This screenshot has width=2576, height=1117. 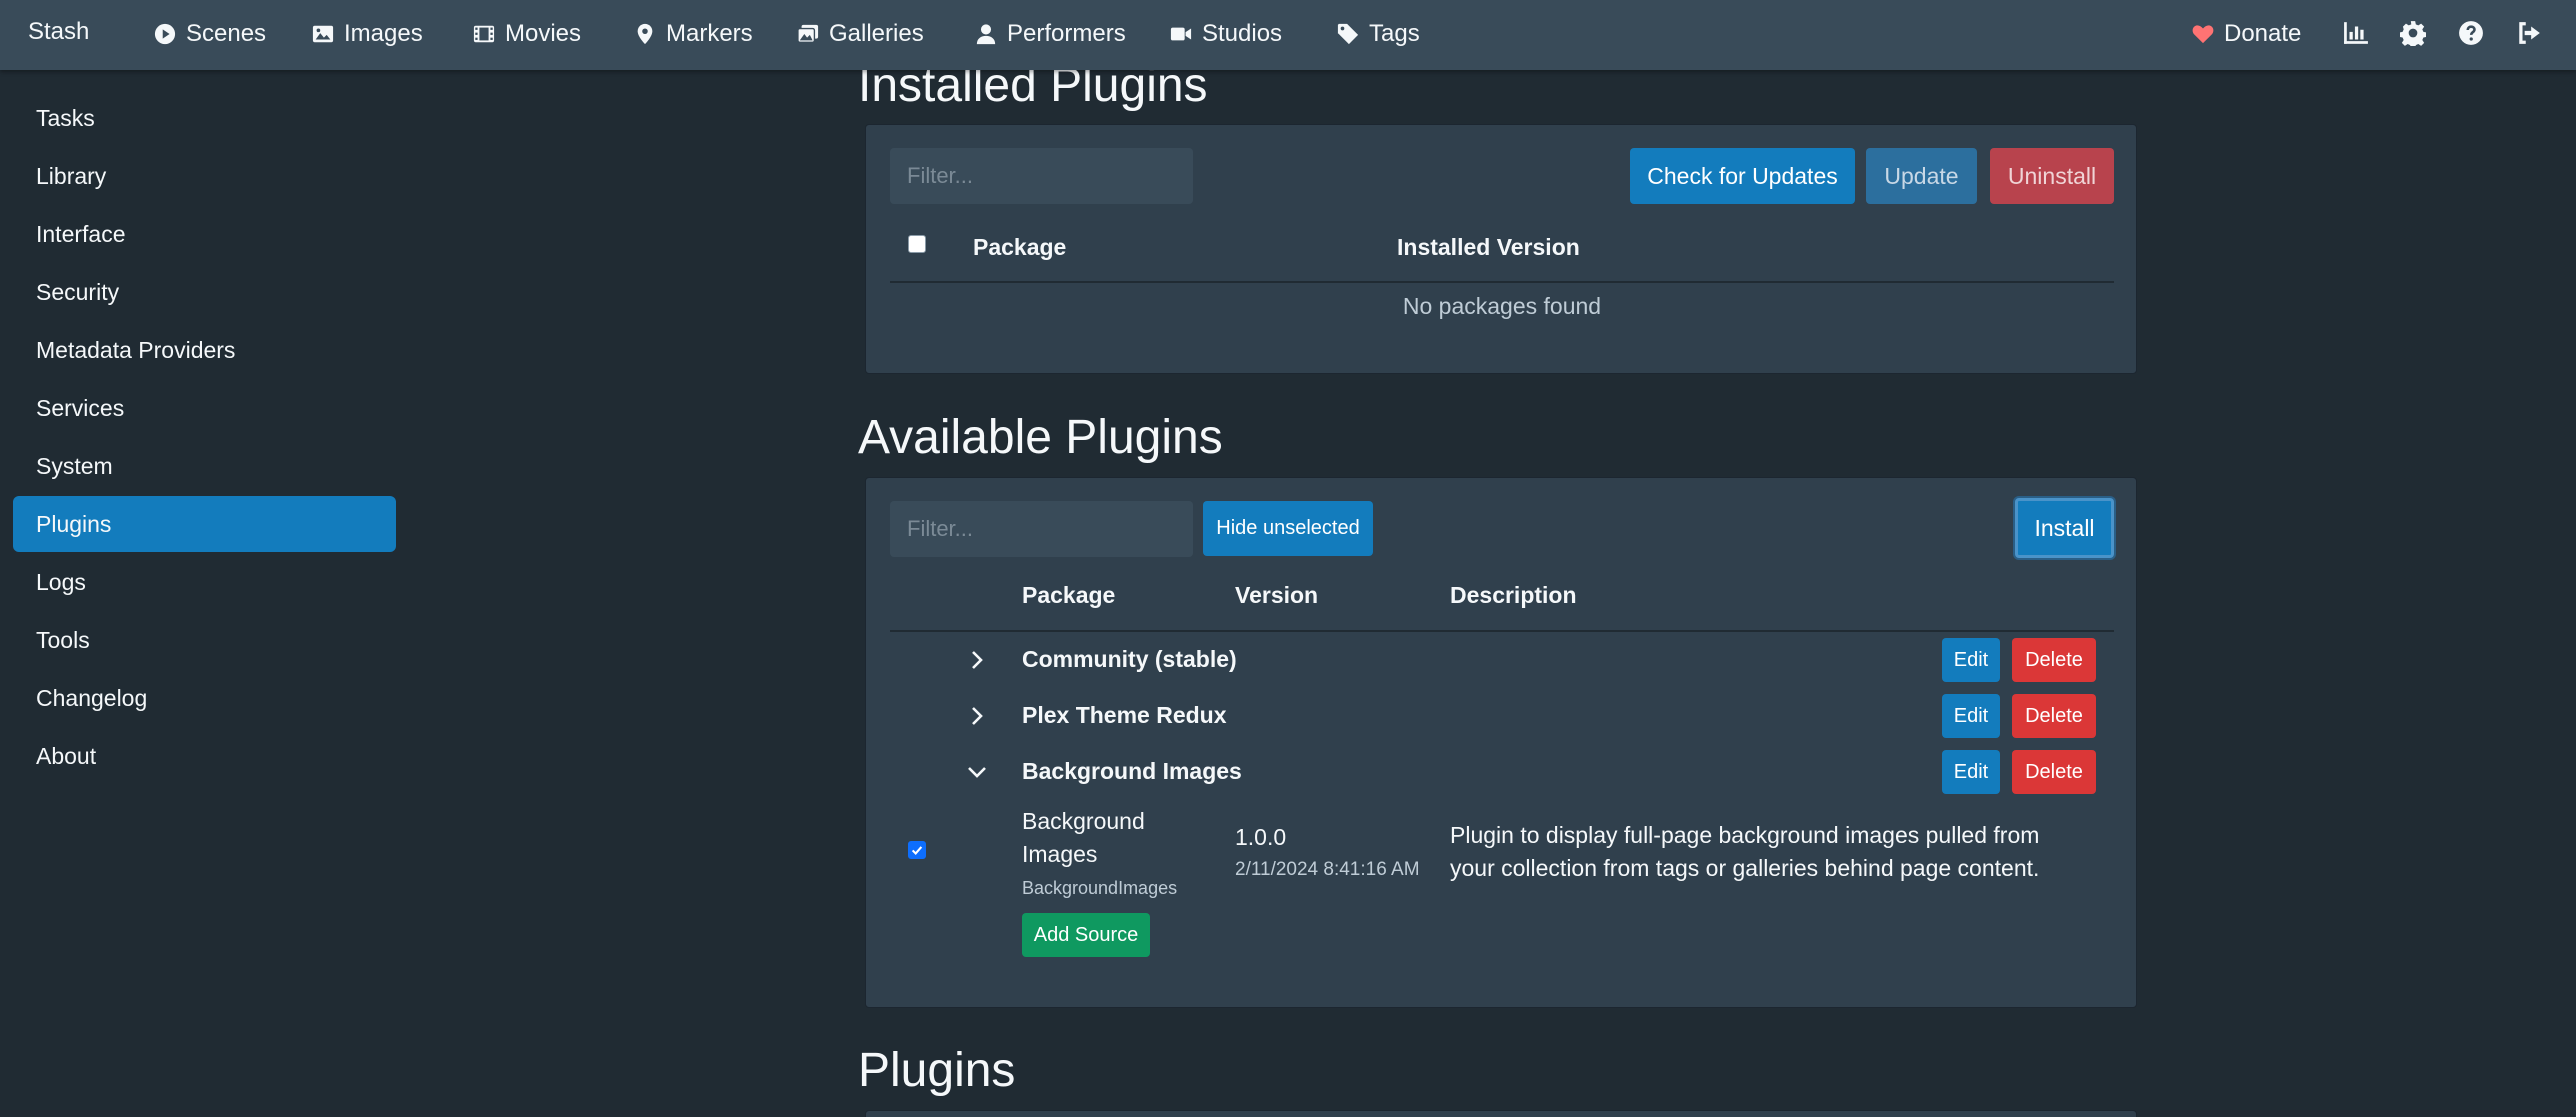 What do you see at coordinates (986, 34) in the screenshot?
I see `user-icon` at bounding box center [986, 34].